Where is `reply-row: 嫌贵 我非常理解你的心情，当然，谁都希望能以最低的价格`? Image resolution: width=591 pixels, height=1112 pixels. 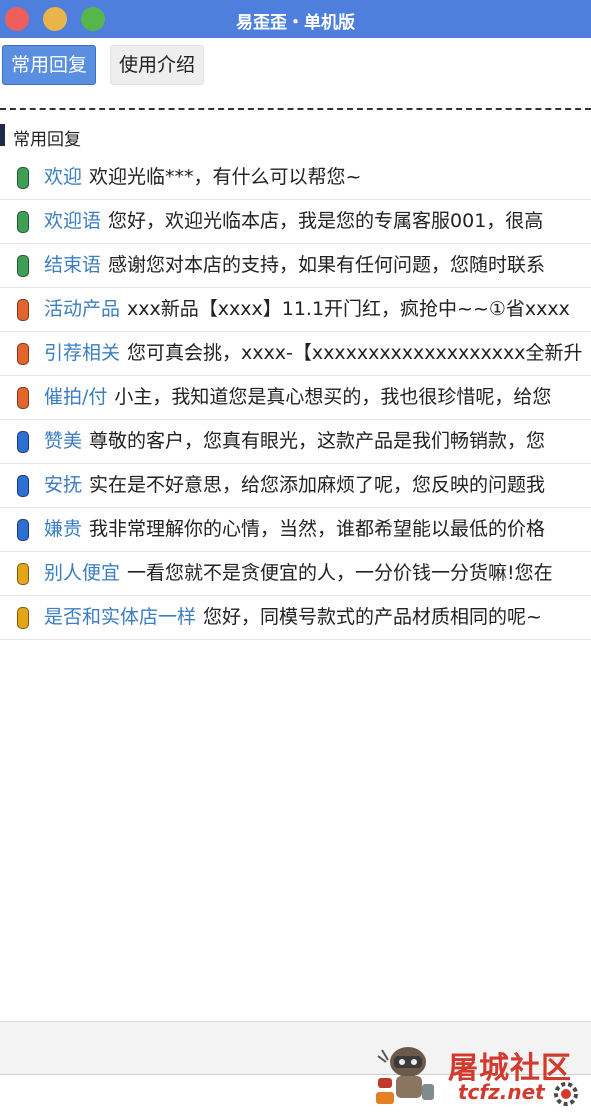
reply-row: 嫌贵 我非常理解你的心情，当然，谁都希望能以最低的价格 is located at coordinates (295, 530).